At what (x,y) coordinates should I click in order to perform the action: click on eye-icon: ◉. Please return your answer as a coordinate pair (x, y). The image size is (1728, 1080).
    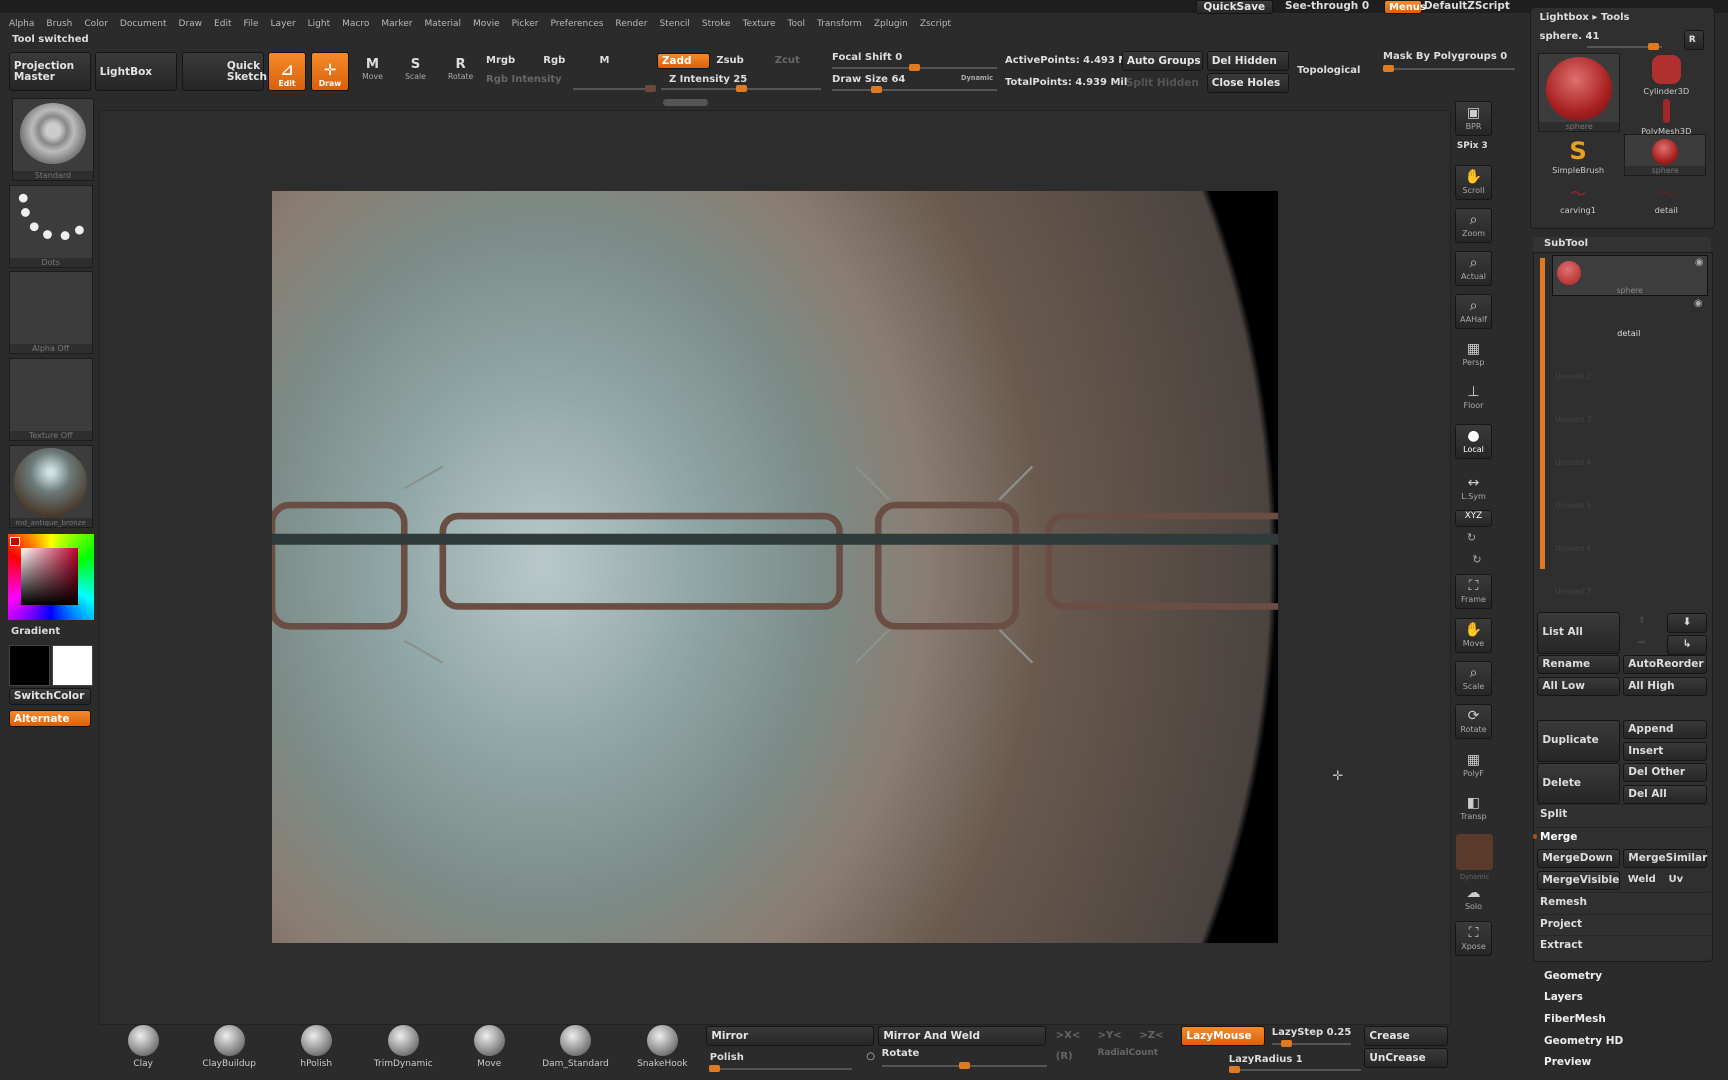
    Looking at the image, I should click on (1699, 262).